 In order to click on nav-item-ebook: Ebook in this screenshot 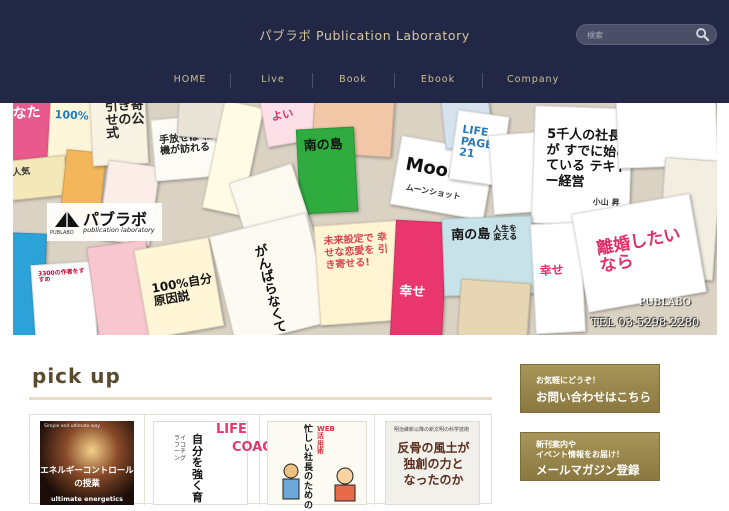, I will do `click(438, 79)`.